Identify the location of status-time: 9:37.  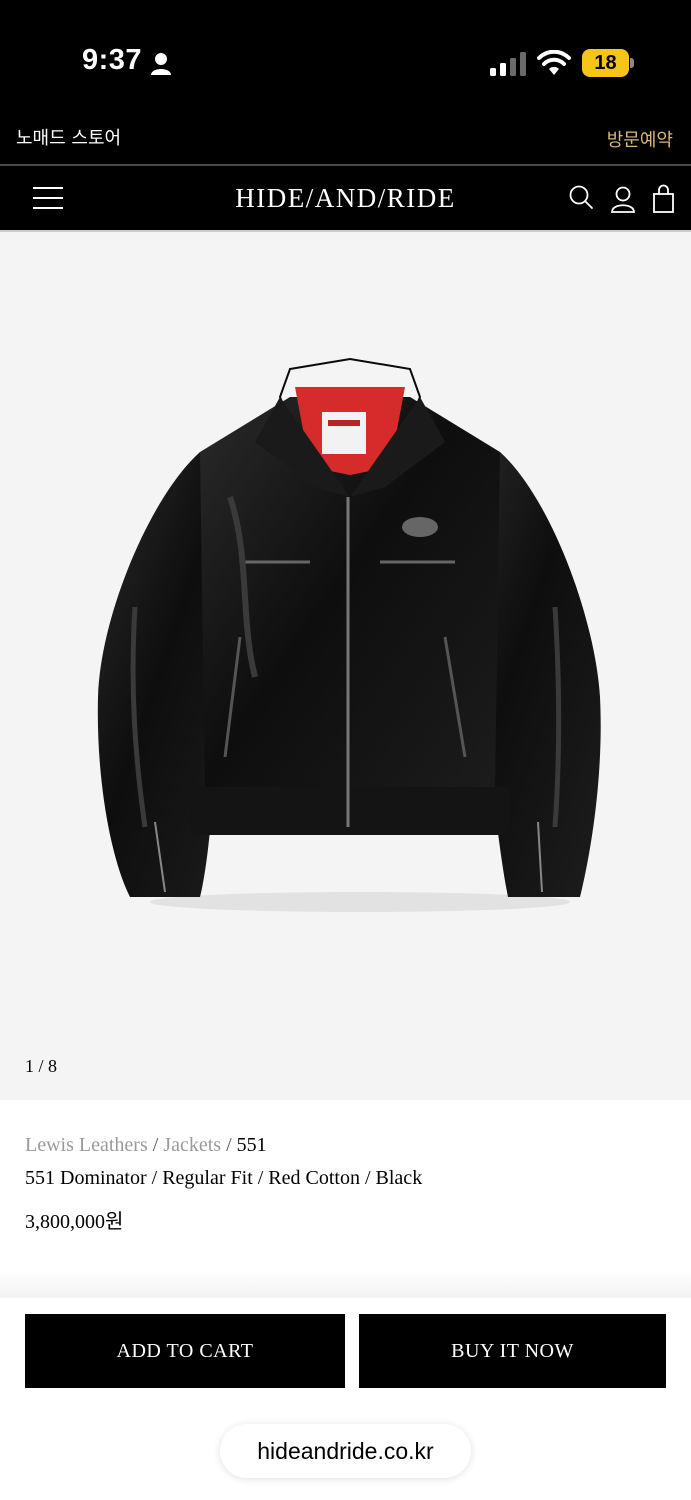
(112, 60).